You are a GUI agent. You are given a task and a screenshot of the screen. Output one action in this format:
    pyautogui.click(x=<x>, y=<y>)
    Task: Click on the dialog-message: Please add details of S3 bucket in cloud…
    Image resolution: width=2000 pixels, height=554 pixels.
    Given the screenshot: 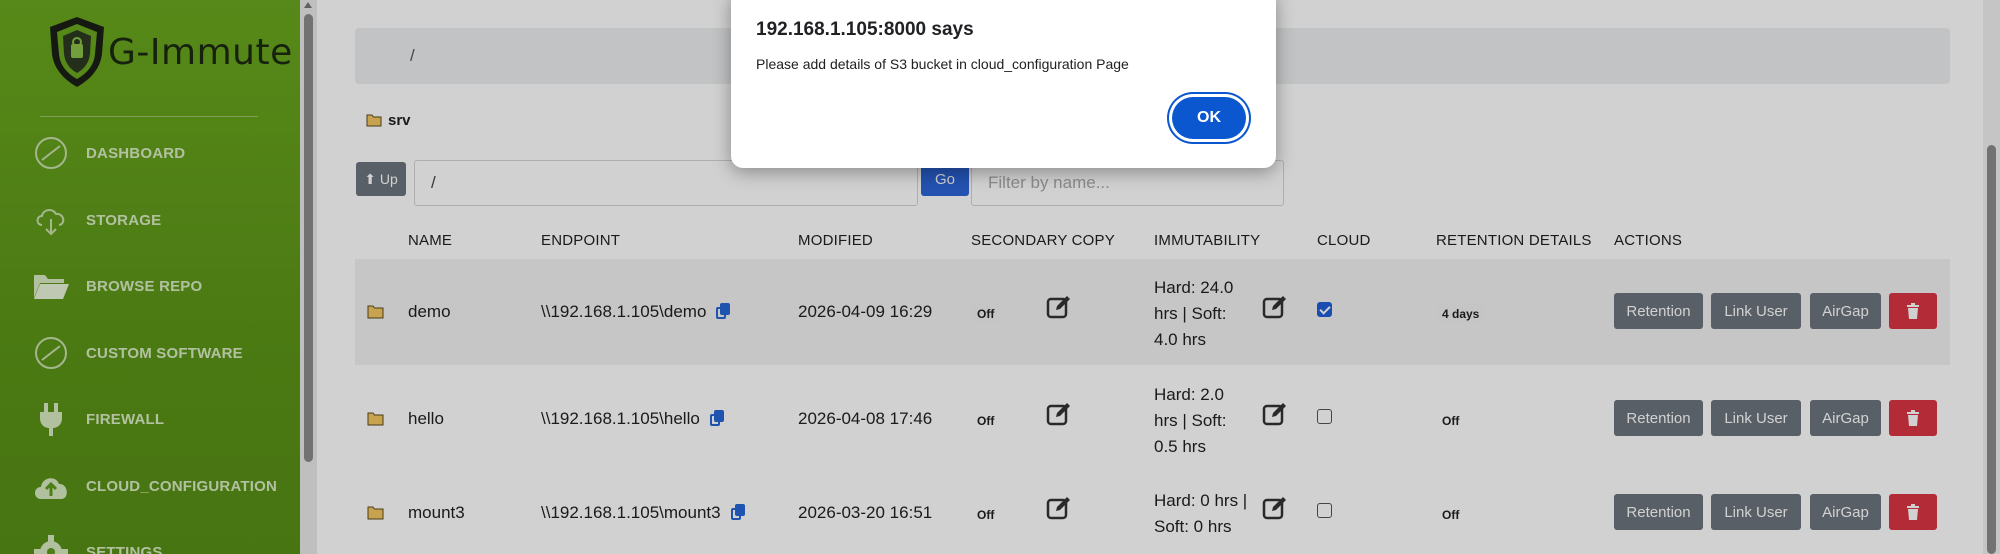 What is the action you would take?
    pyautogui.click(x=942, y=64)
    